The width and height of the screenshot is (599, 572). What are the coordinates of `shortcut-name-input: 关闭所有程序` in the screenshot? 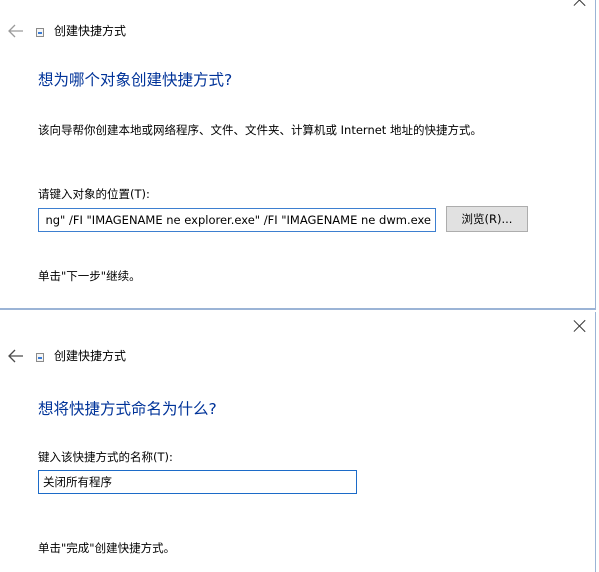 It's located at (197, 482).